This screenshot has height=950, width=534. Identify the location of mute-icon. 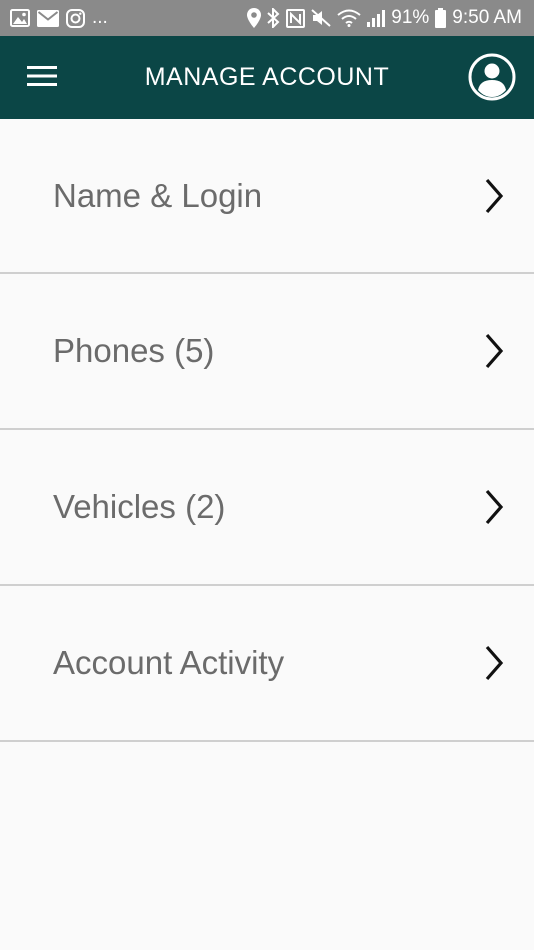
(321, 18).